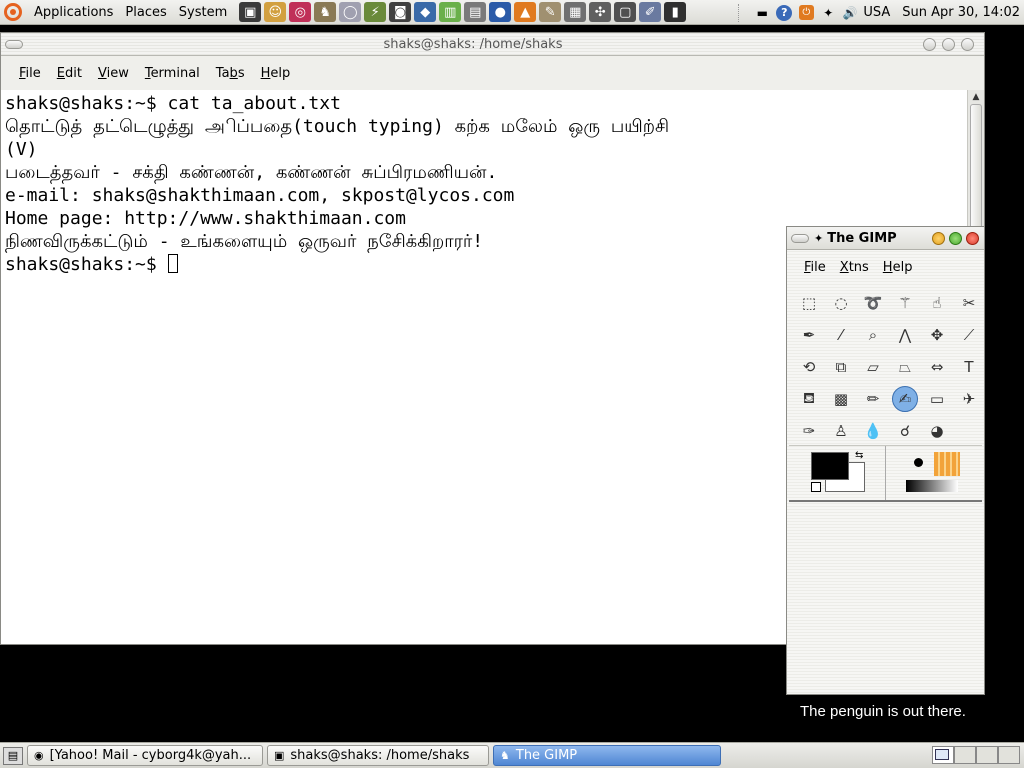  I want to click on window-menu-button, so click(14, 44).